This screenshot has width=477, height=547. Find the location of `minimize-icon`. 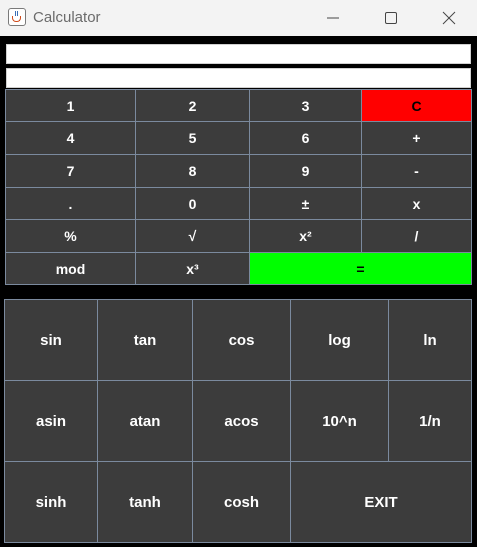

minimize-icon is located at coordinates (333, 18).